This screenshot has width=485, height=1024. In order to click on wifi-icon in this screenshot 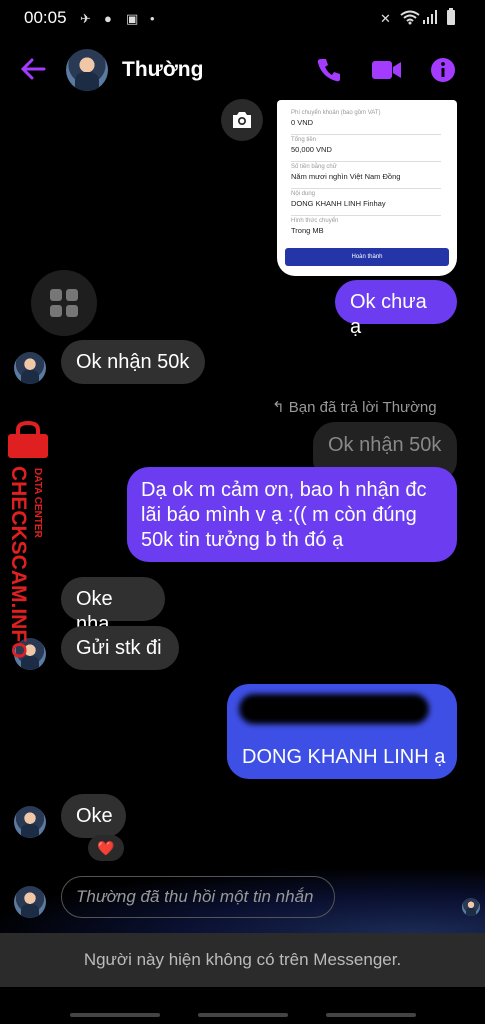, I will do `click(410, 17)`.